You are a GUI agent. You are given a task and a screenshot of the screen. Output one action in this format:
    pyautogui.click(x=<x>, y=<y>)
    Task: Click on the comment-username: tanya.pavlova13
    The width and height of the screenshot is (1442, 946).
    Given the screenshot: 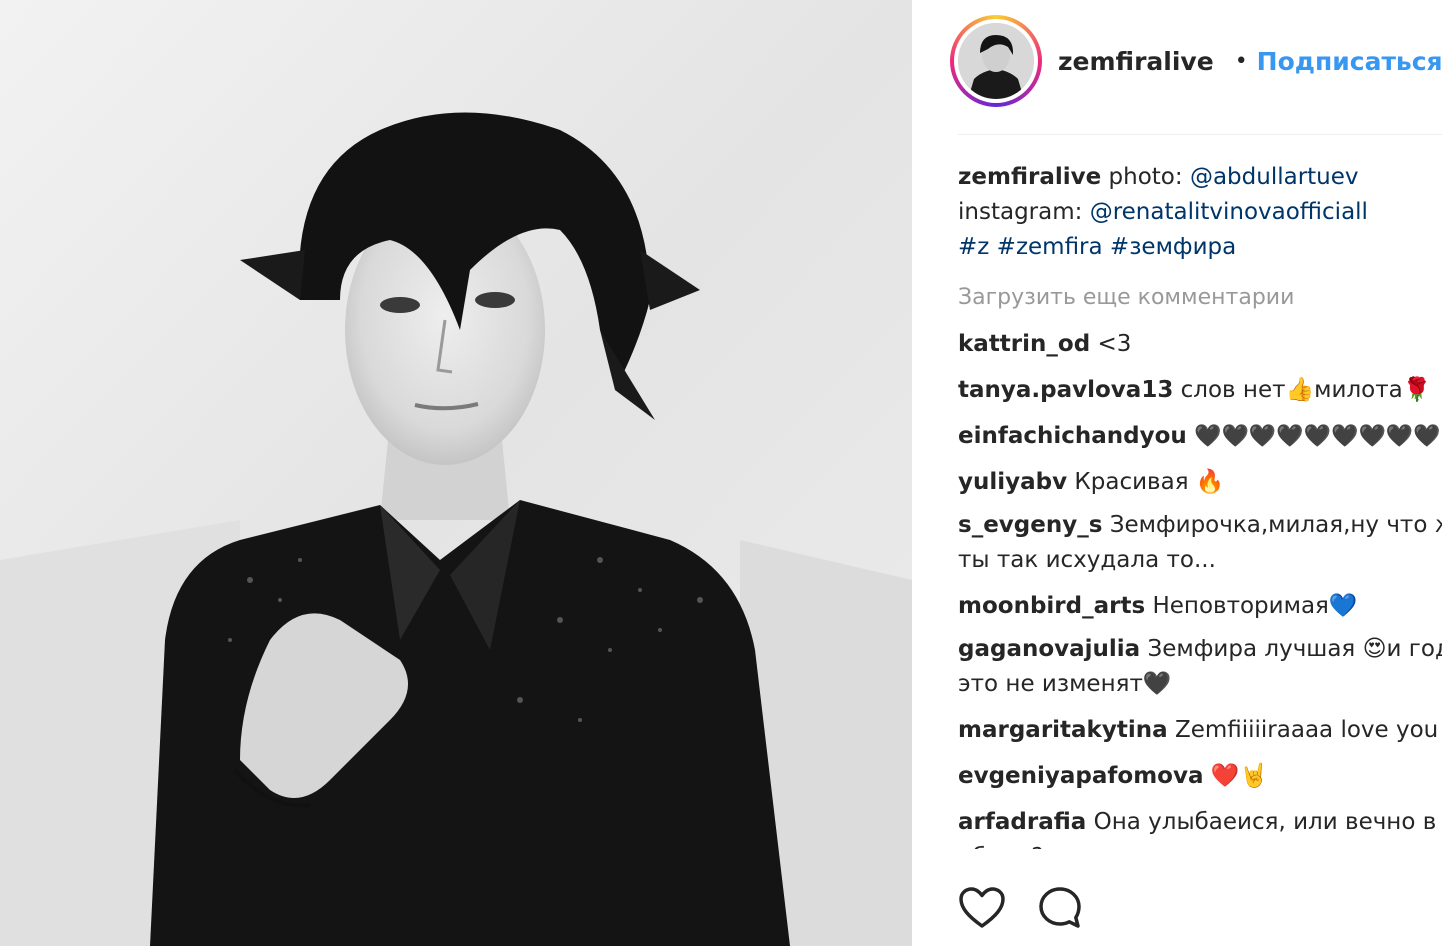 What is the action you would take?
    pyautogui.click(x=1065, y=390)
    